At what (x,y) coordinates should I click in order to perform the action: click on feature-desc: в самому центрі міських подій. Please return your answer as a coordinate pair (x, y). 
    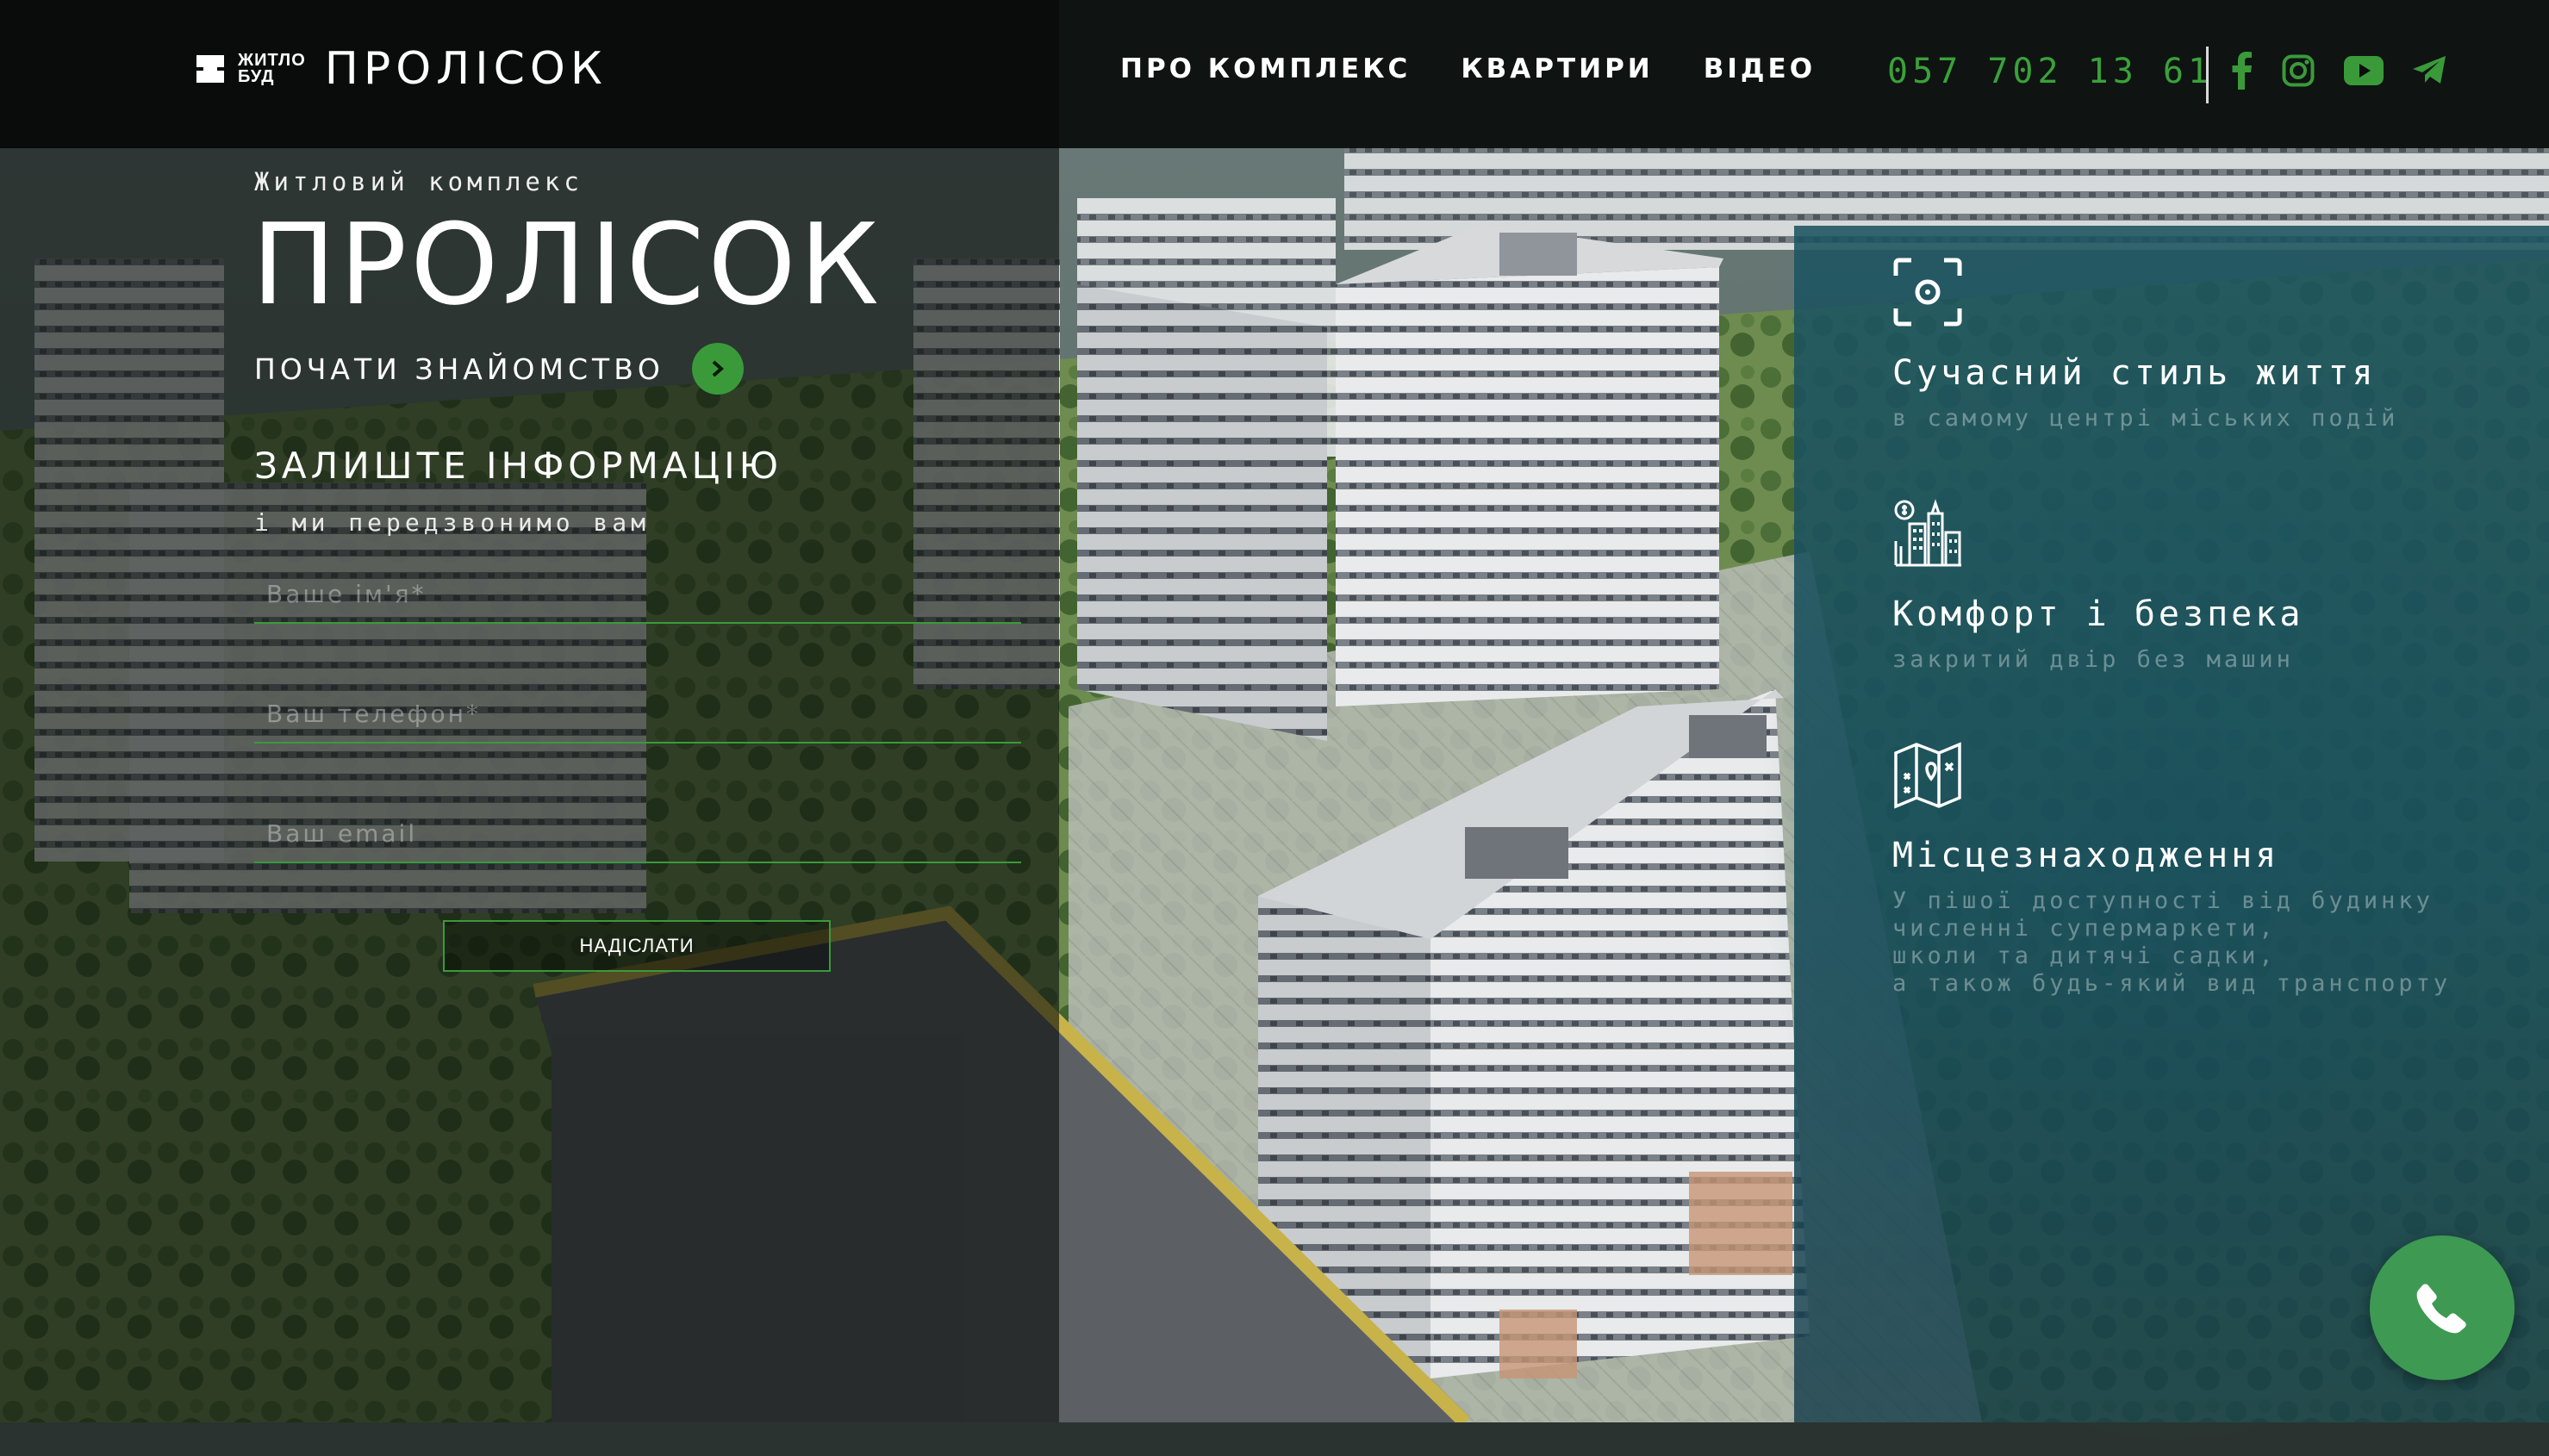
    Looking at the image, I should click on (2145, 419).